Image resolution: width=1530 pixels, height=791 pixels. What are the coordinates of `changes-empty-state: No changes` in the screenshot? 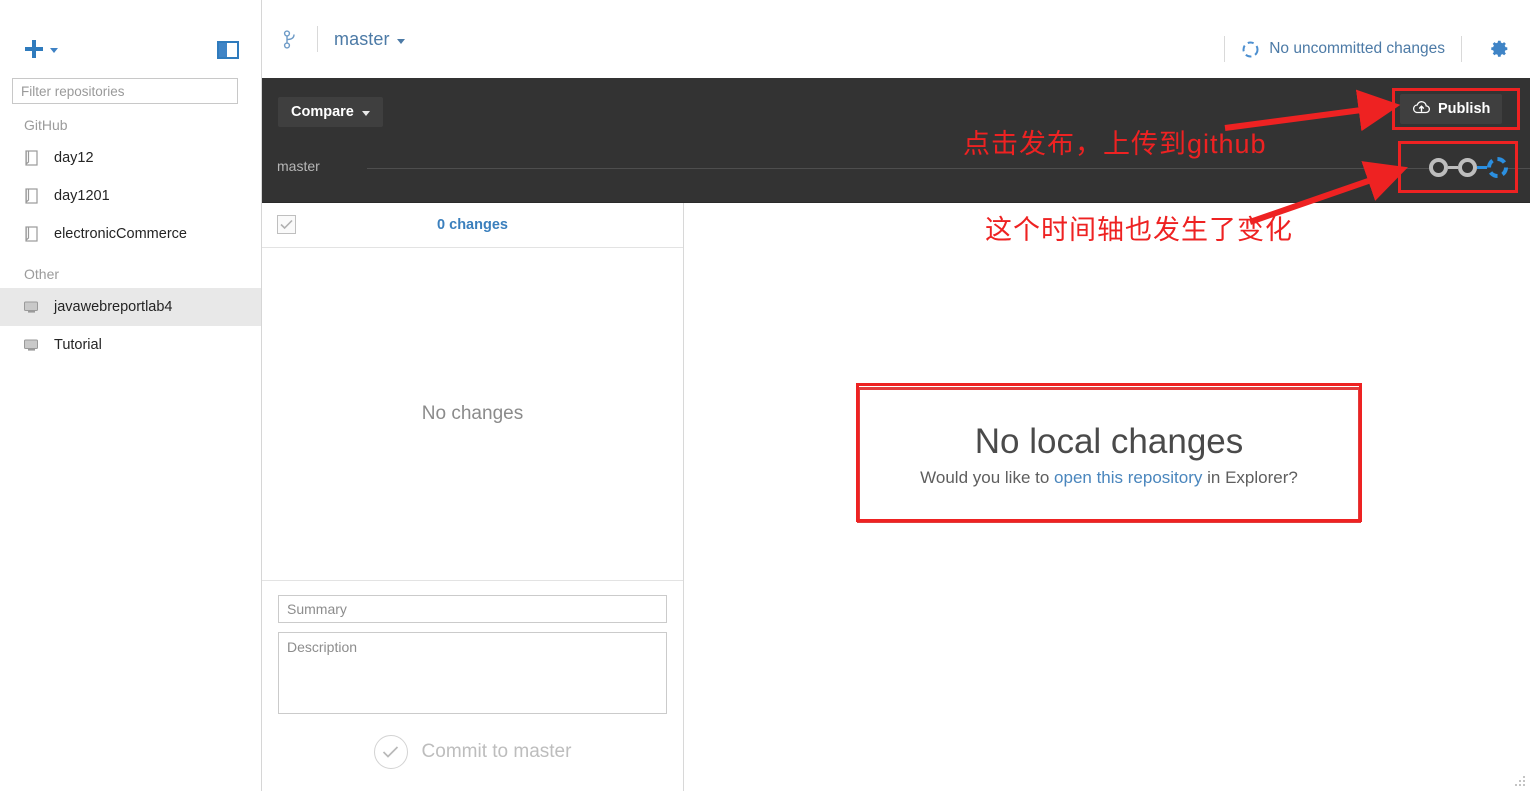 It's located at (472, 414).